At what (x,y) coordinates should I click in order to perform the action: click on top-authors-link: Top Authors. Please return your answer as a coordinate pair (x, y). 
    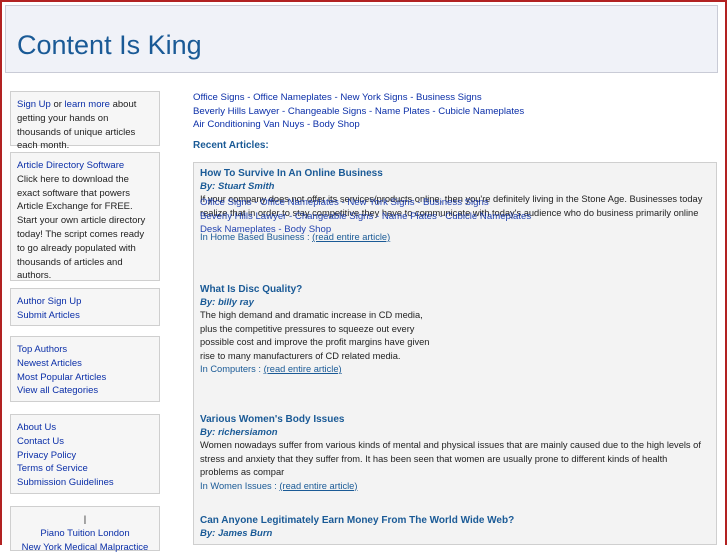
    Looking at the image, I should click on (85, 350).